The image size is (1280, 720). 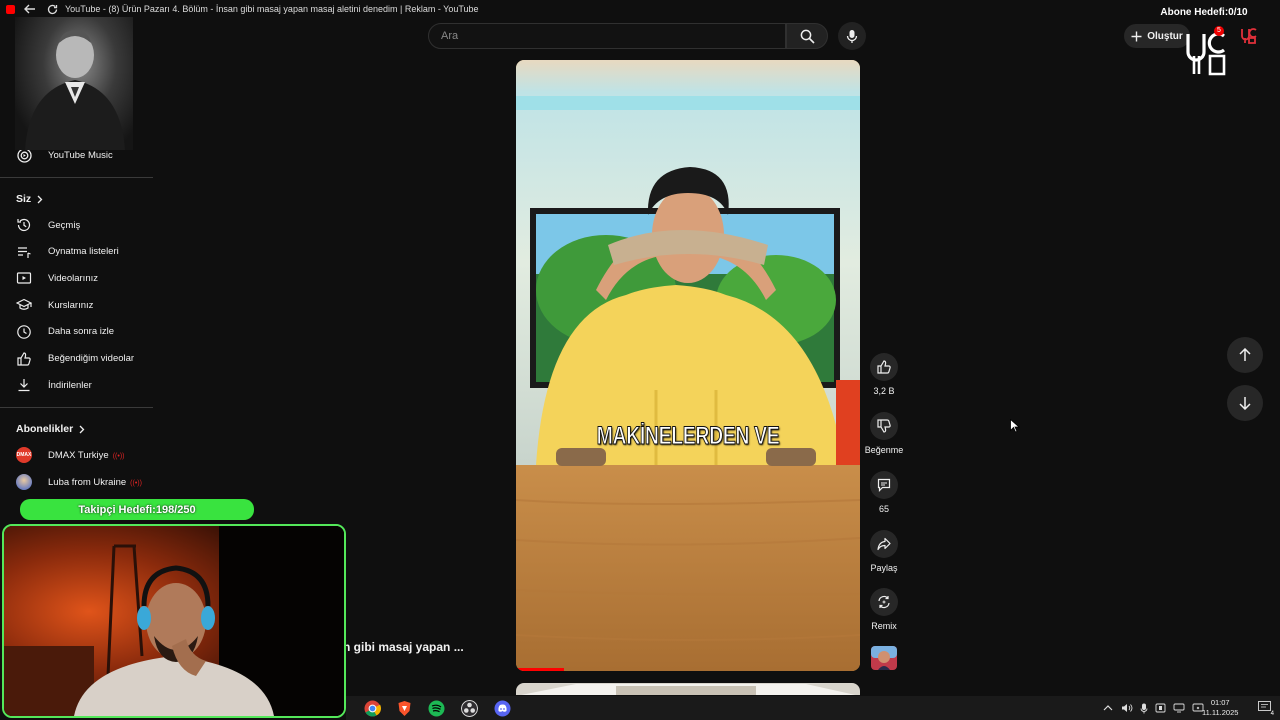 What do you see at coordinates (24, 305) in the screenshot?
I see `courses-icon` at bounding box center [24, 305].